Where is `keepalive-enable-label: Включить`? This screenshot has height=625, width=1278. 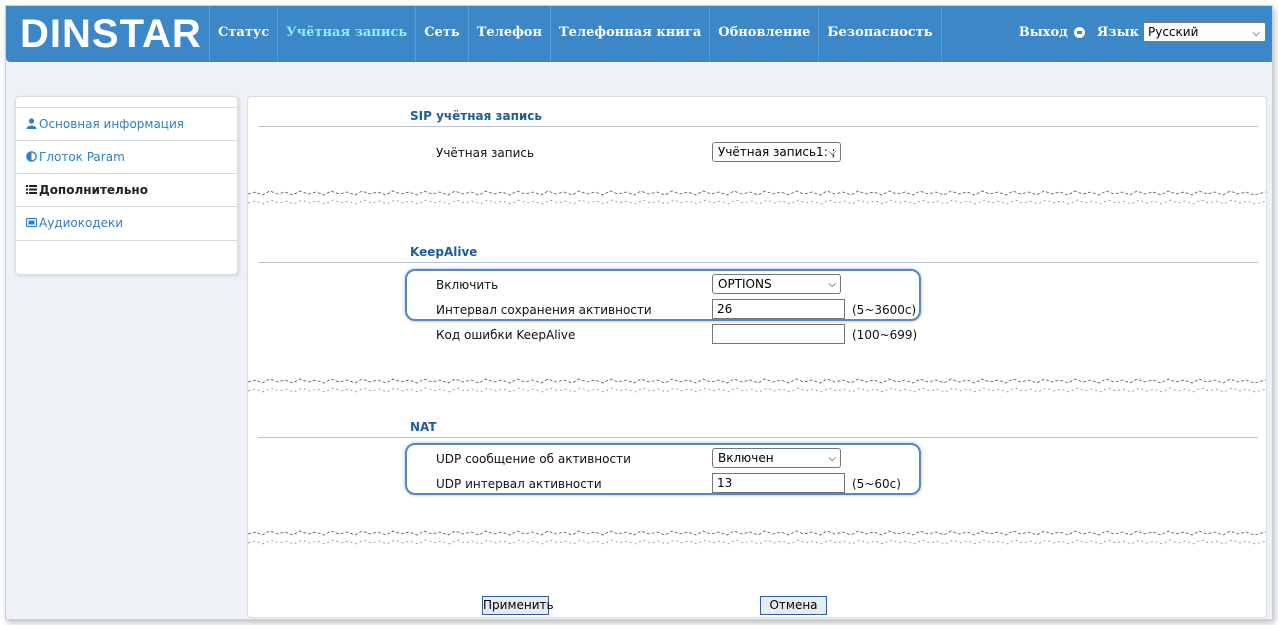 keepalive-enable-label: Включить is located at coordinates (467, 285).